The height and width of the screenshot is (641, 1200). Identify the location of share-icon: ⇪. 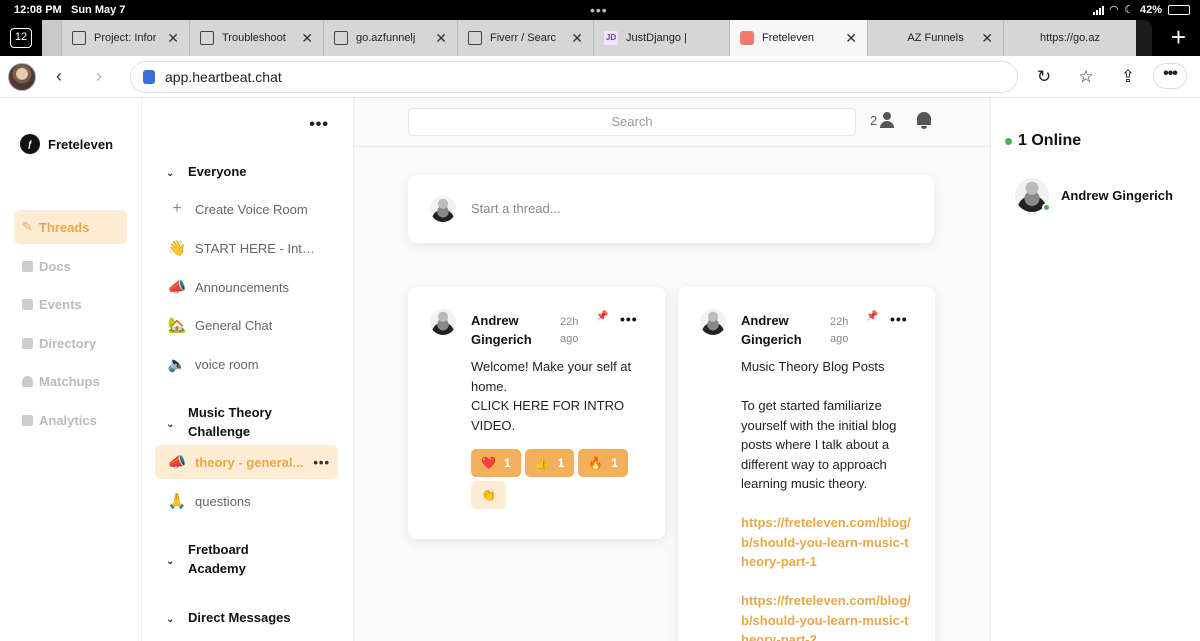
(1128, 77).